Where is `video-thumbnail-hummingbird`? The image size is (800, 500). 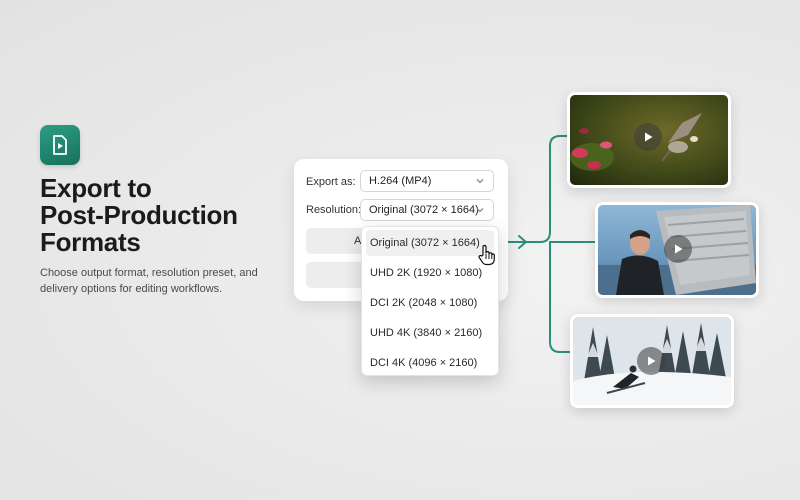
video-thumbnail-hummingbird is located at coordinates (649, 140).